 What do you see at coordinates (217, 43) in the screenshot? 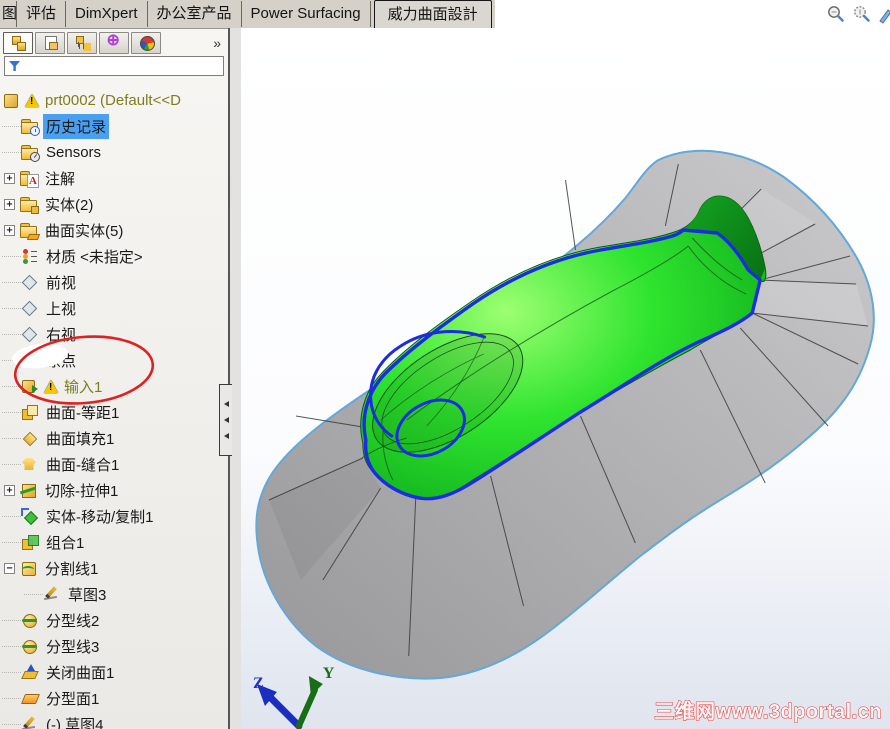
I see `manager-tab-overflow-chevron: »` at bounding box center [217, 43].